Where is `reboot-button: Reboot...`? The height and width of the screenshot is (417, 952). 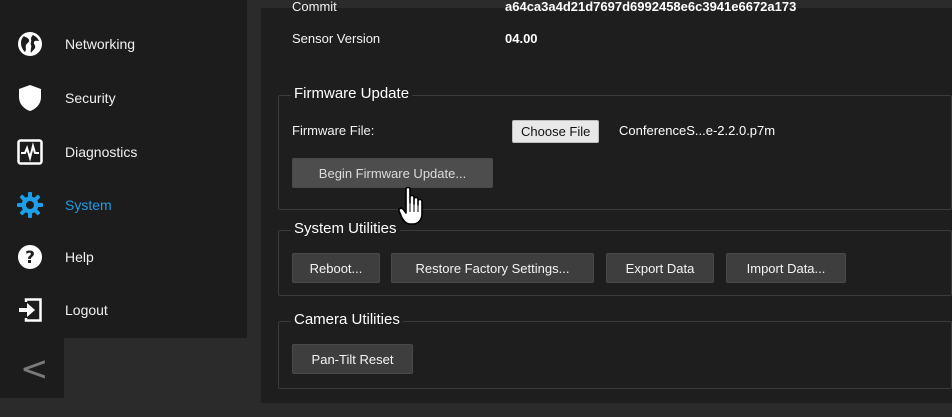
reboot-button: Reboot... is located at coordinates (336, 268).